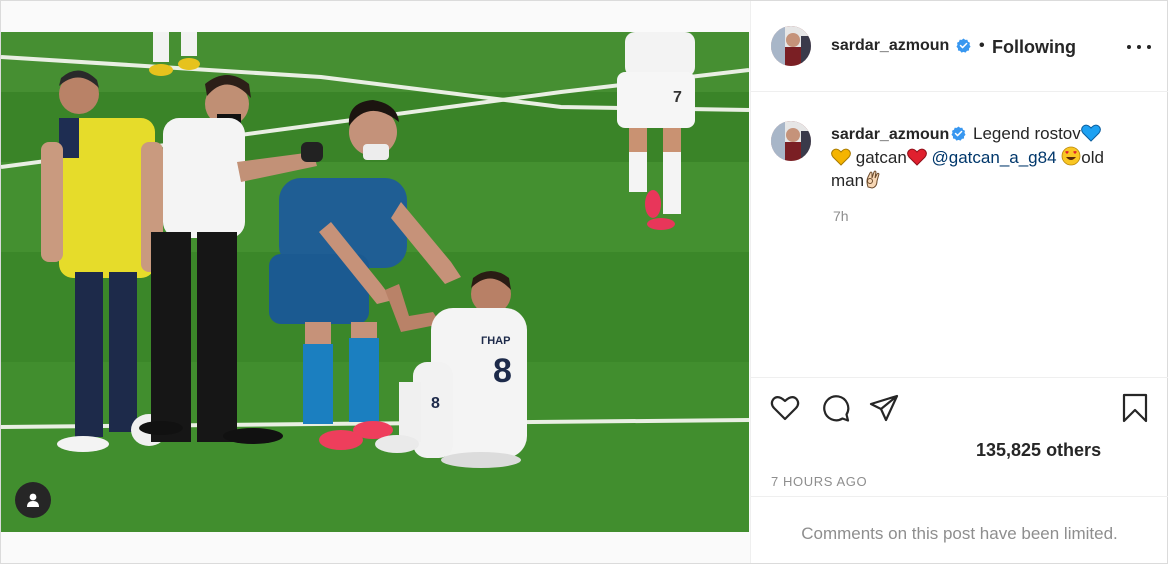 This screenshot has width=1168, height=564. What do you see at coordinates (890, 46) in the screenshot?
I see `post-username: sardar_azmoun` at bounding box center [890, 46].